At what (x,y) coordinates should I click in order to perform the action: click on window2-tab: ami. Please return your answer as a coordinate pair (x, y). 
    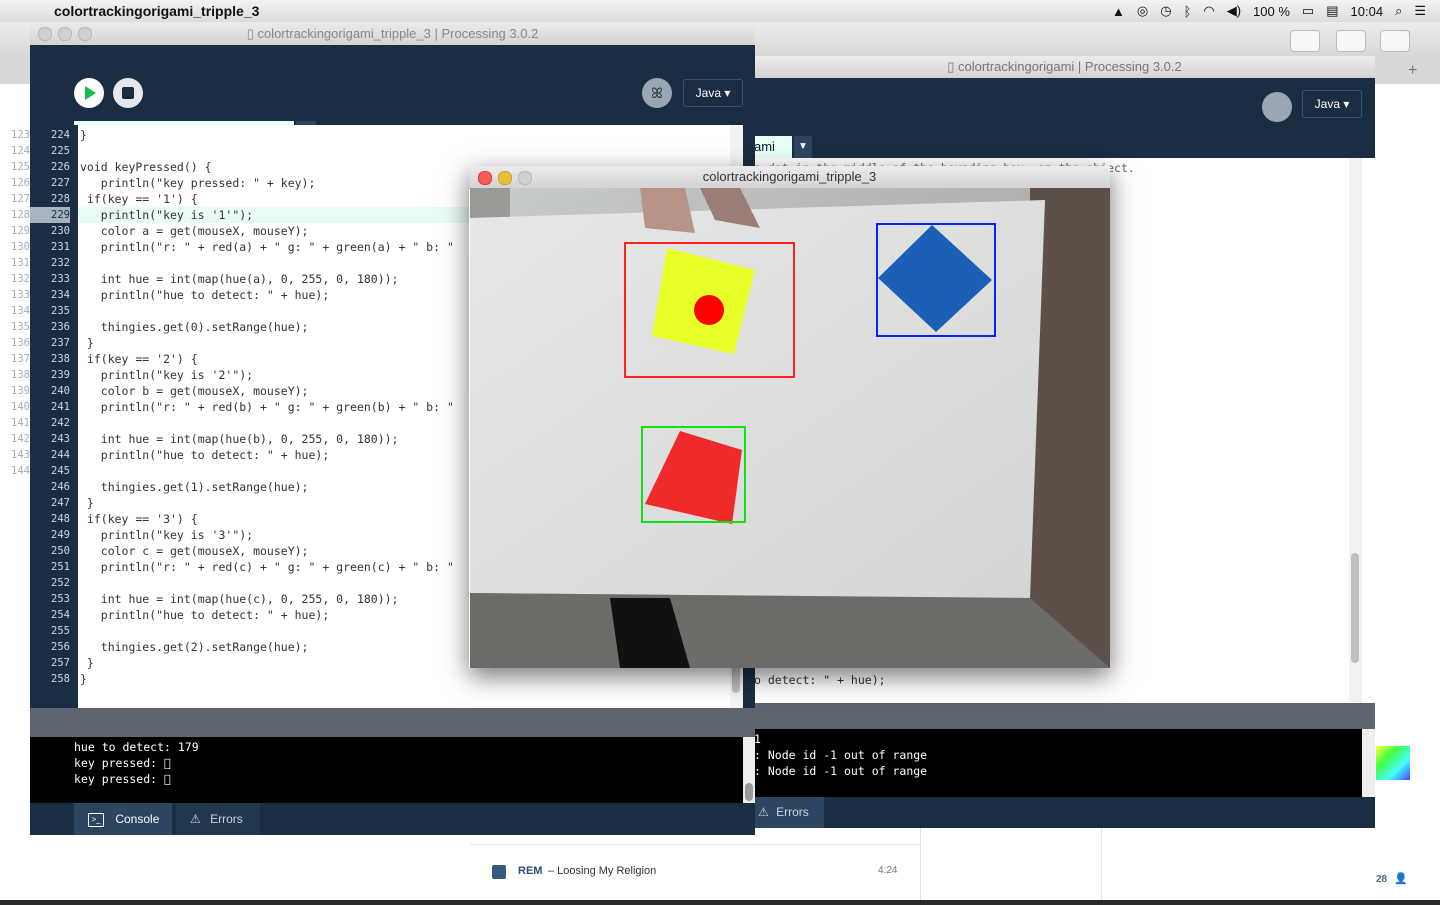
    Looking at the image, I should click on (773, 147).